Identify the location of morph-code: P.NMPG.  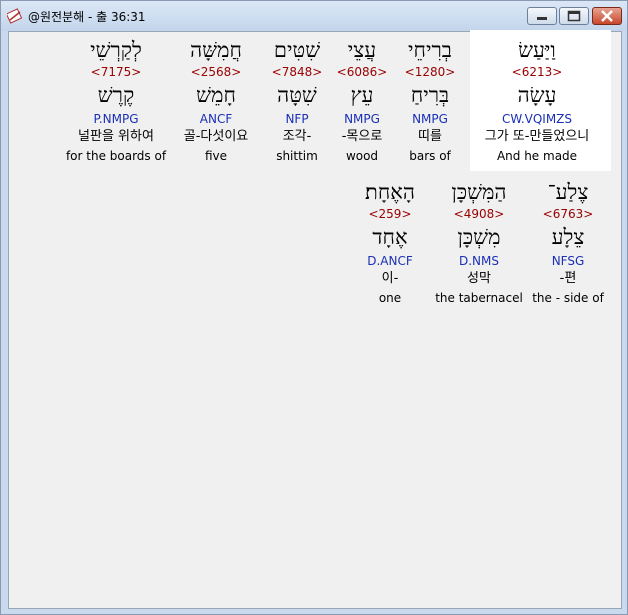
(116, 119).